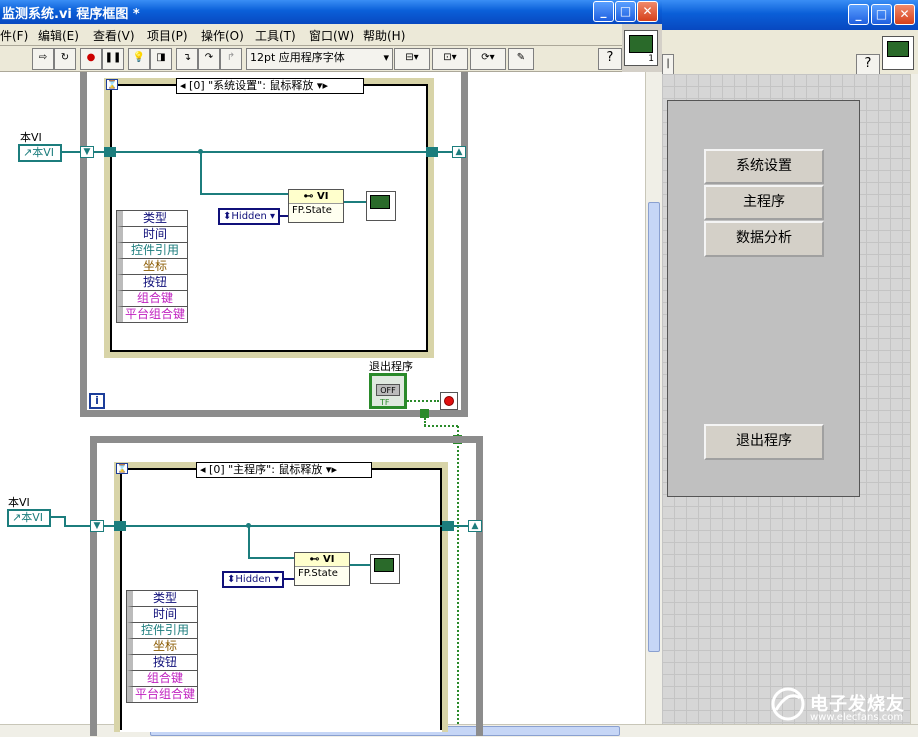  What do you see at coordinates (209, 59) in the screenshot?
I see `step-over-icon: ↷` at bounding box center [209, 59].